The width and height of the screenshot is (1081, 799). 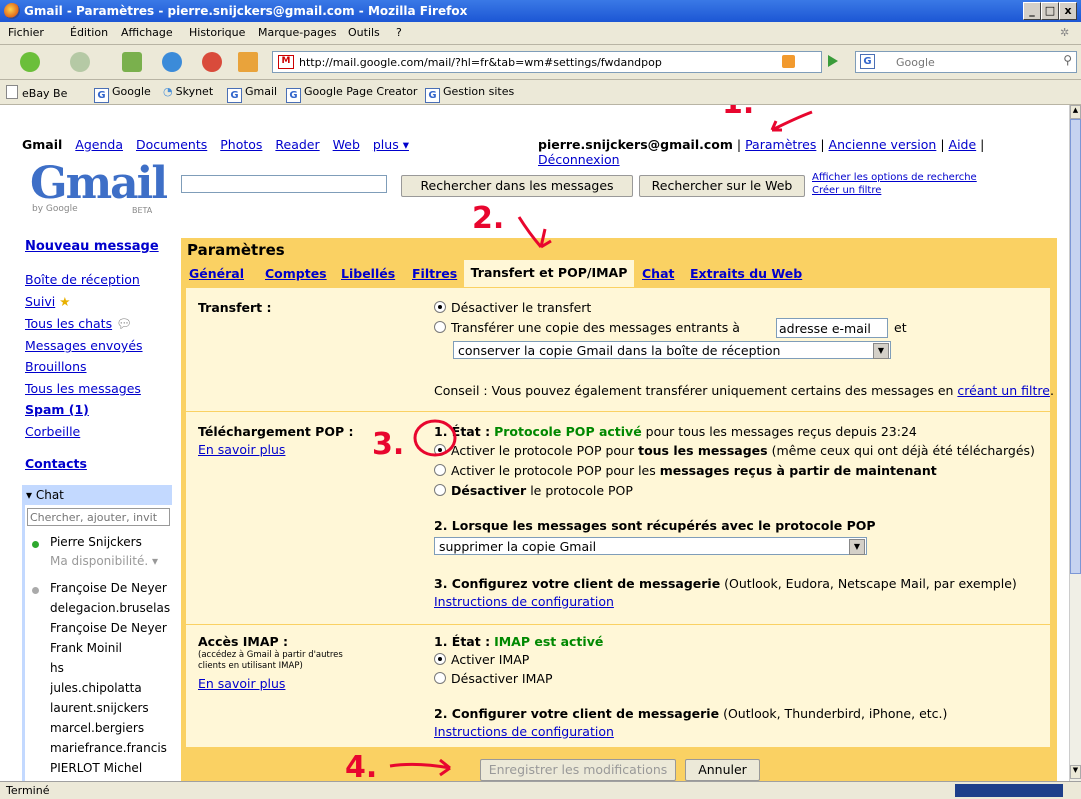 What do you see at coordinates (351, 94) in the screenshot?
I see `bookmark-page-creator: G Google Page Creator` at bounding box center [351, 94].